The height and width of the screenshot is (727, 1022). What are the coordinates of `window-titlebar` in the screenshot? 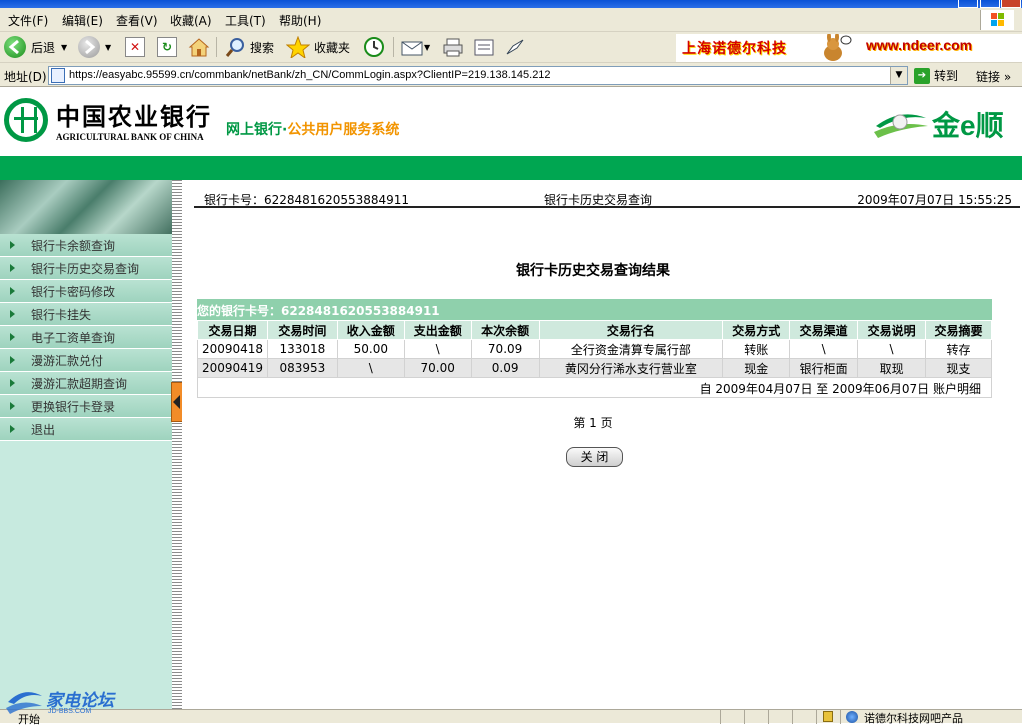 It's located at (511, 4).